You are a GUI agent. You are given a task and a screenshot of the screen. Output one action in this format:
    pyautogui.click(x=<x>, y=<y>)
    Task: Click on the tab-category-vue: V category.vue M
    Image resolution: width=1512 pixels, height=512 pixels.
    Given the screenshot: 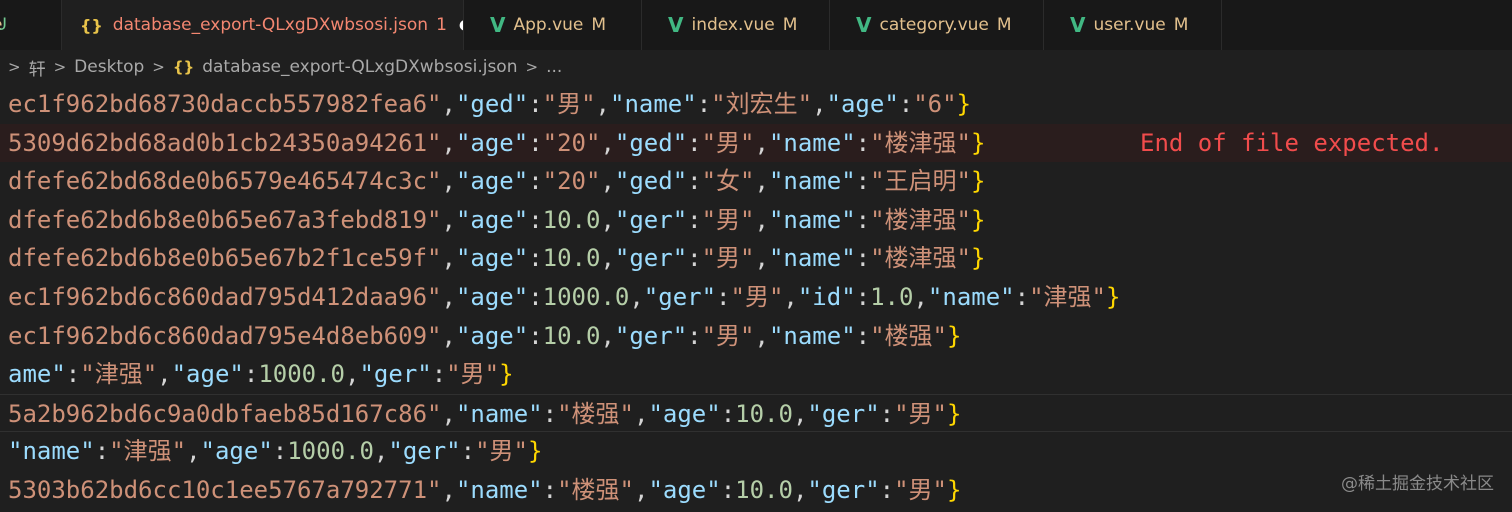 What is the action you would take?
    pyautogui.click(x=937, y=25)
    